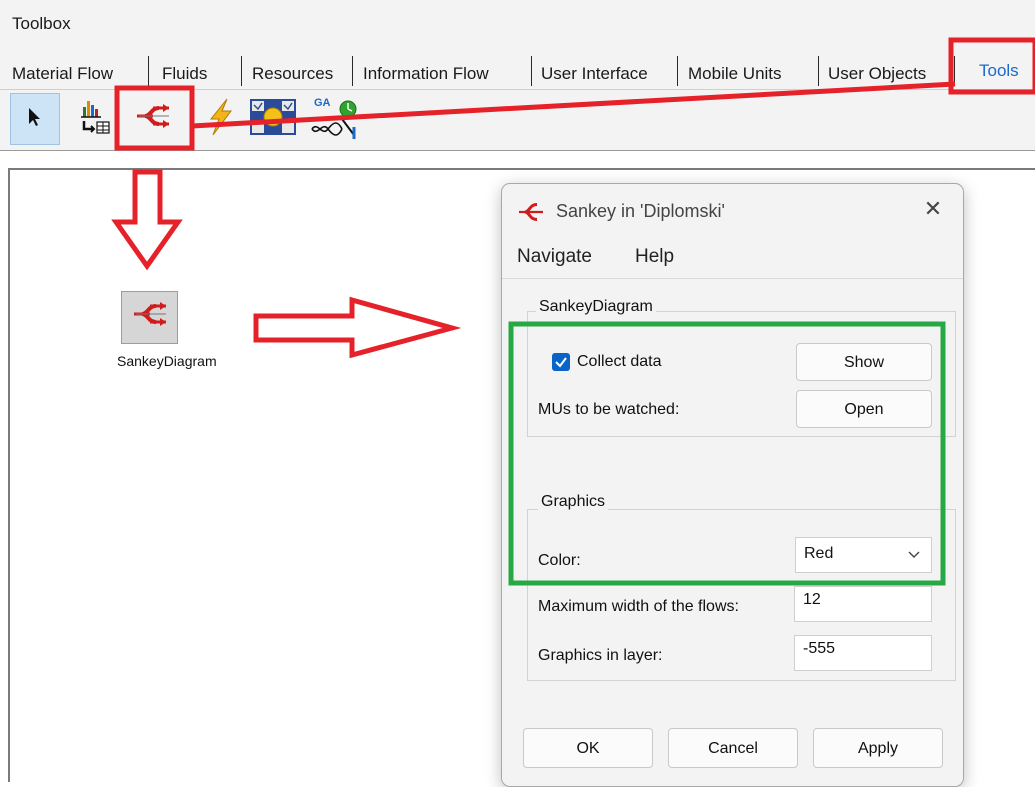 This screenshot has height=787, width=1035. What do you see at coordinates (863, 653) in the screenshot?
I see `layer-input: -555` at bounding box center [863, 653].